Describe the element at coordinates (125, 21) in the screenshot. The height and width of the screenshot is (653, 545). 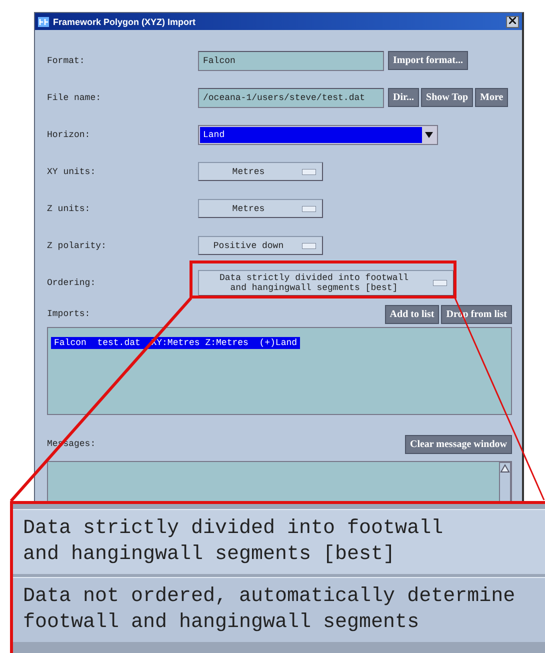
I see `window-title: Framework Polygon (XYZ) Import` at that location.